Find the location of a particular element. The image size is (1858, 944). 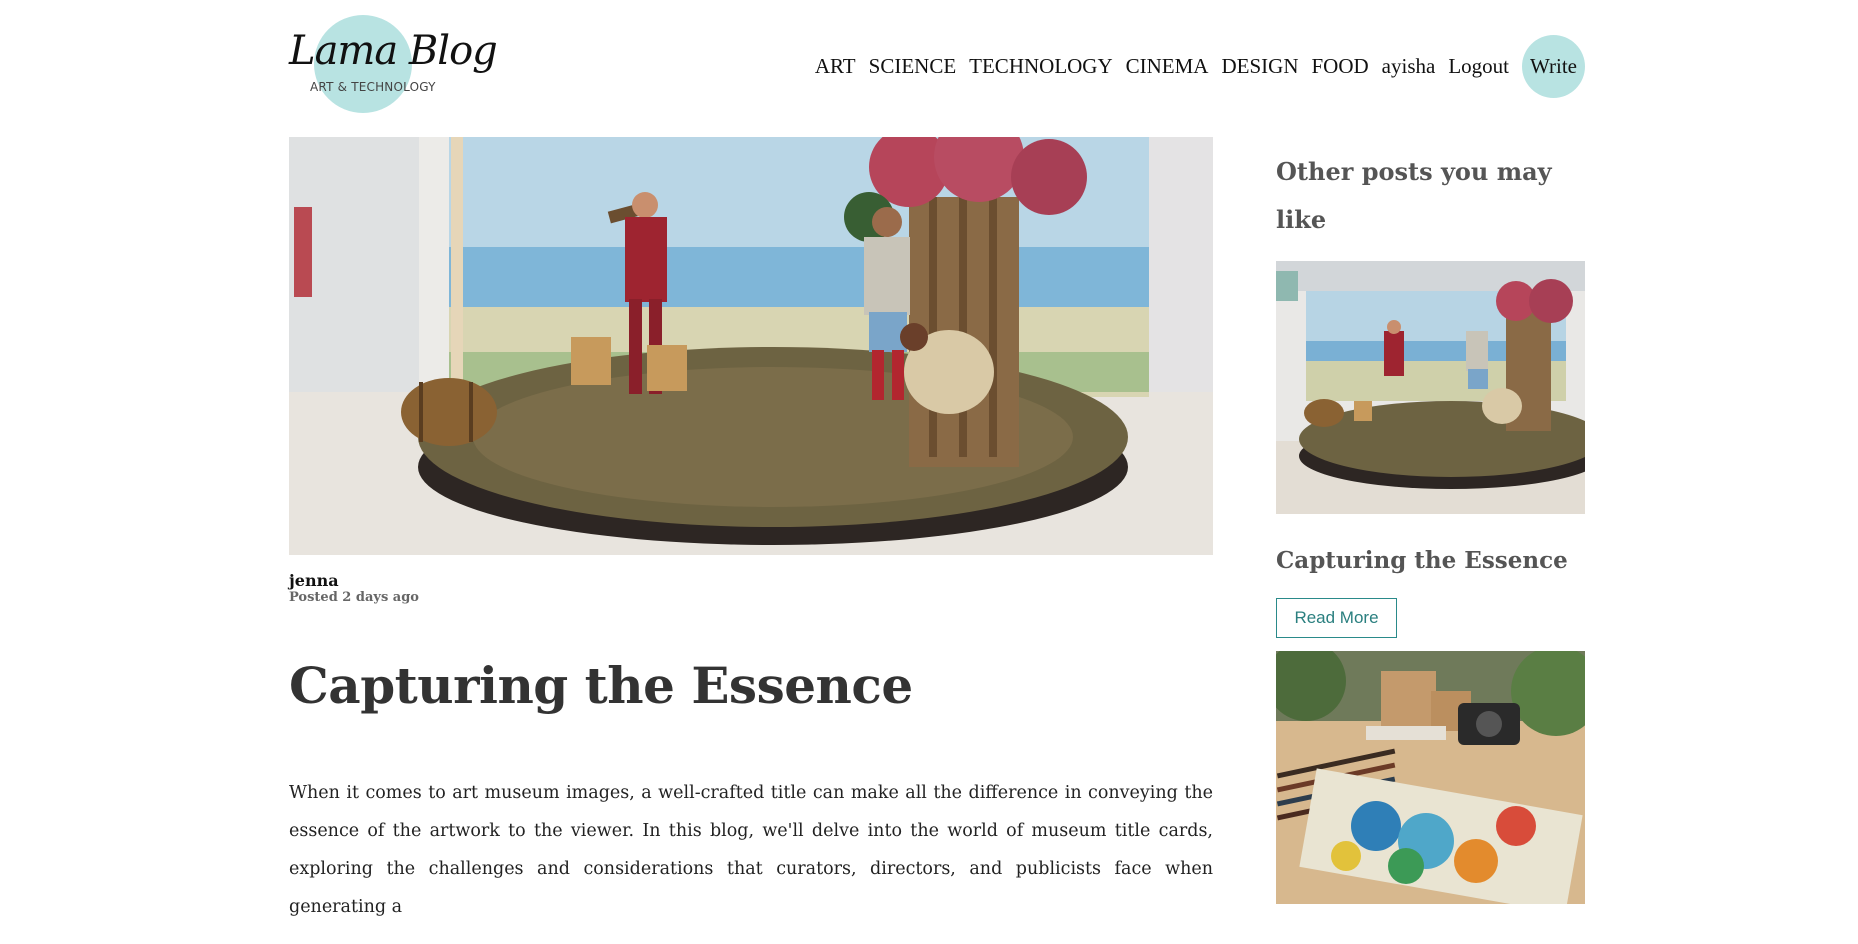

logo-title: Lama Blog is located at coordinates (393, 51).